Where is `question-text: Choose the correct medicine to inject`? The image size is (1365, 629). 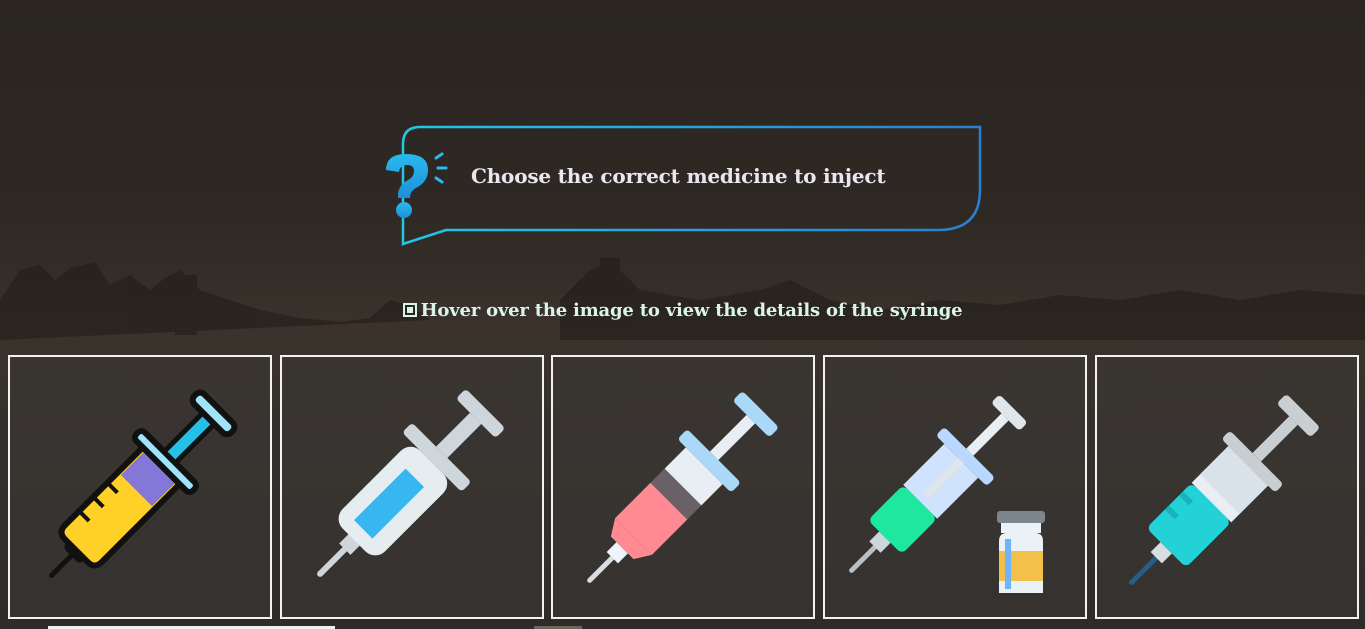 question-text: Choose the correct medicine to inject is located at coordinates (678, 176).